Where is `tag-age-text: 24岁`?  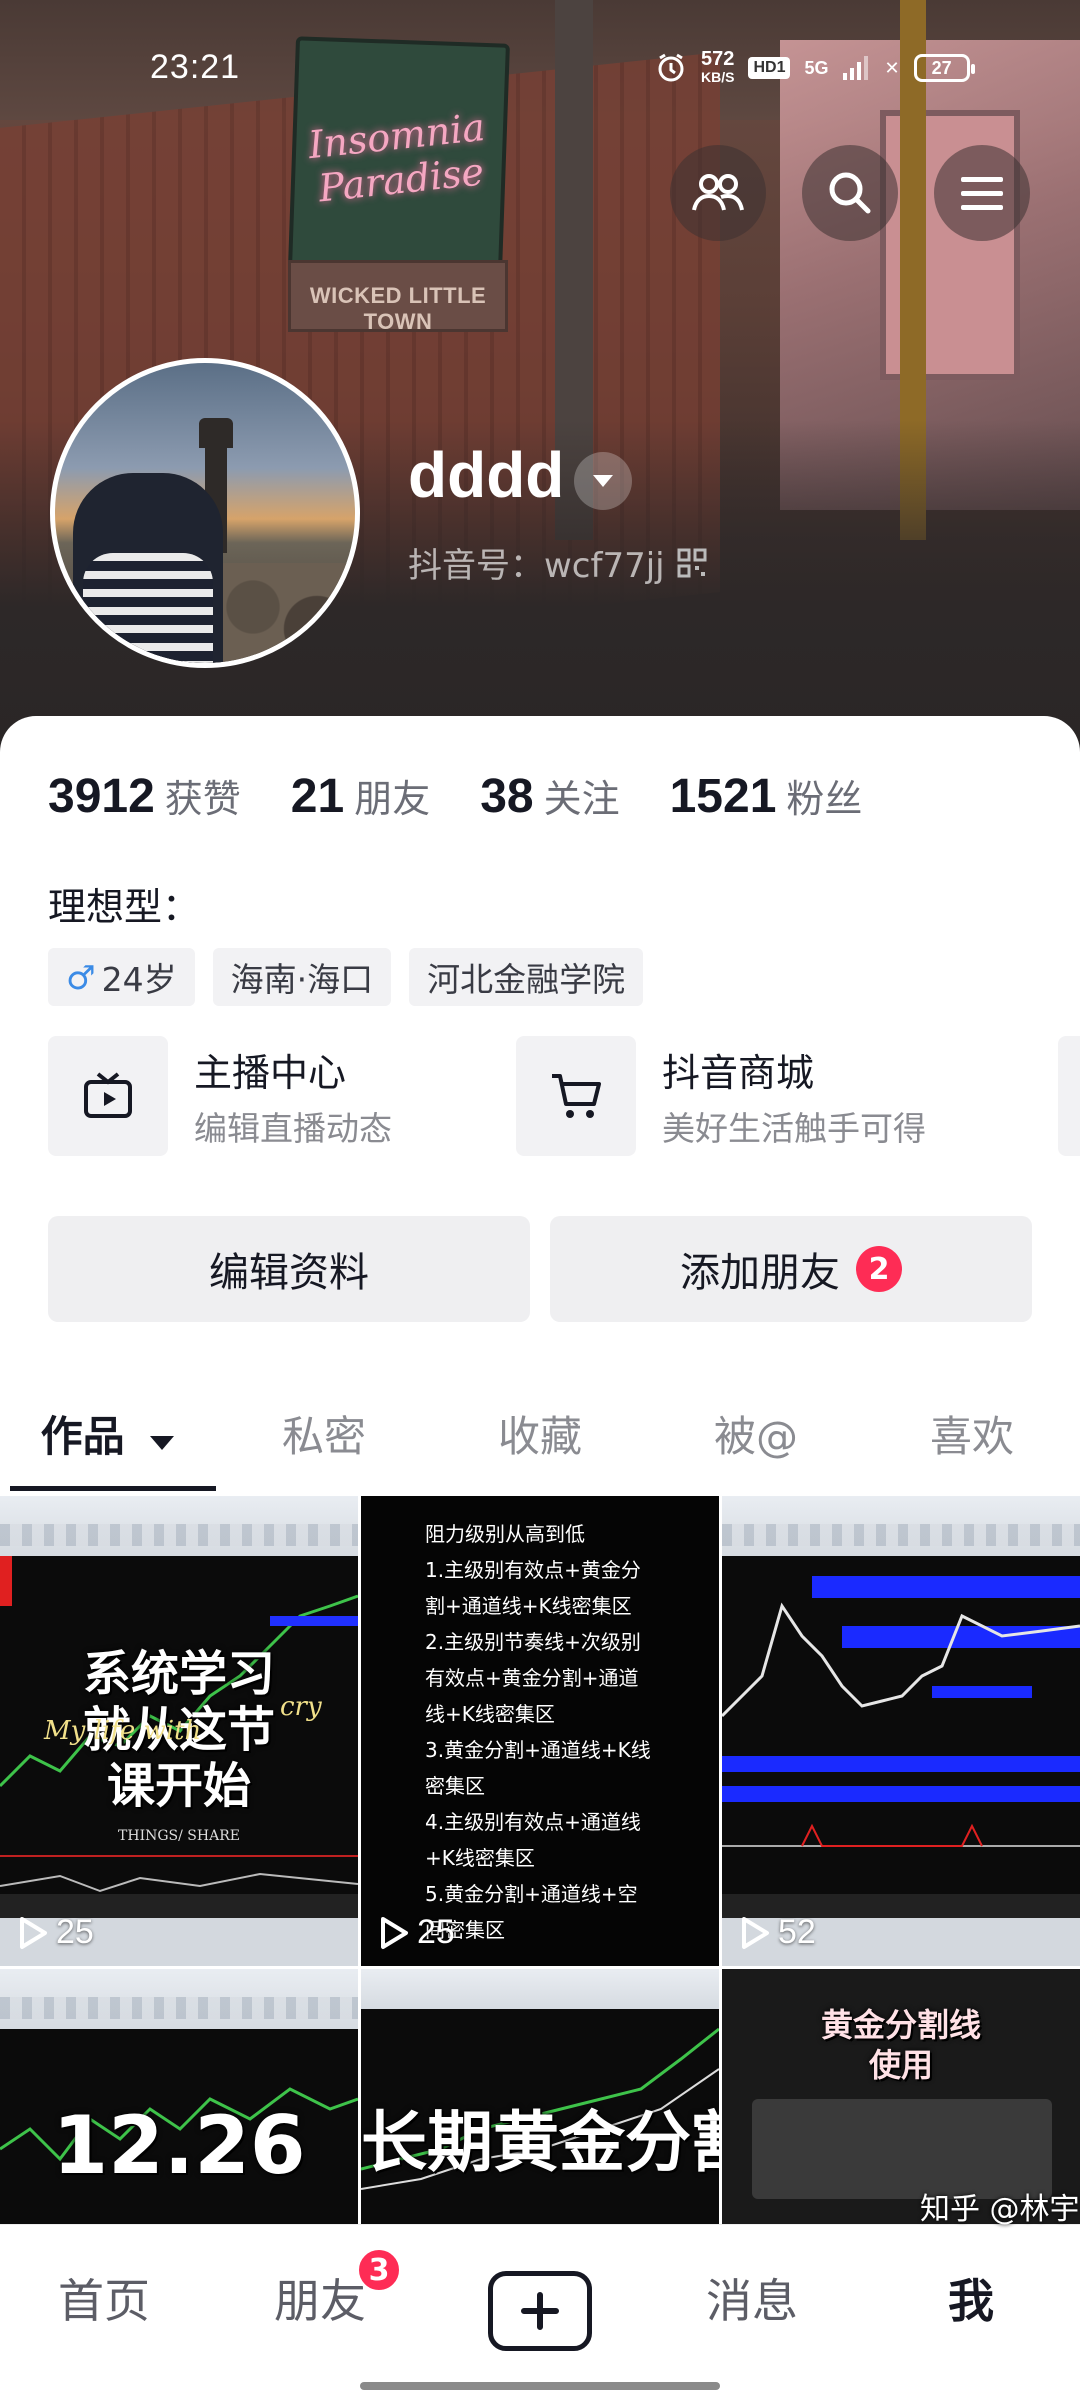 tag-age-text: 24岁 is located at coordinates (139, 979).